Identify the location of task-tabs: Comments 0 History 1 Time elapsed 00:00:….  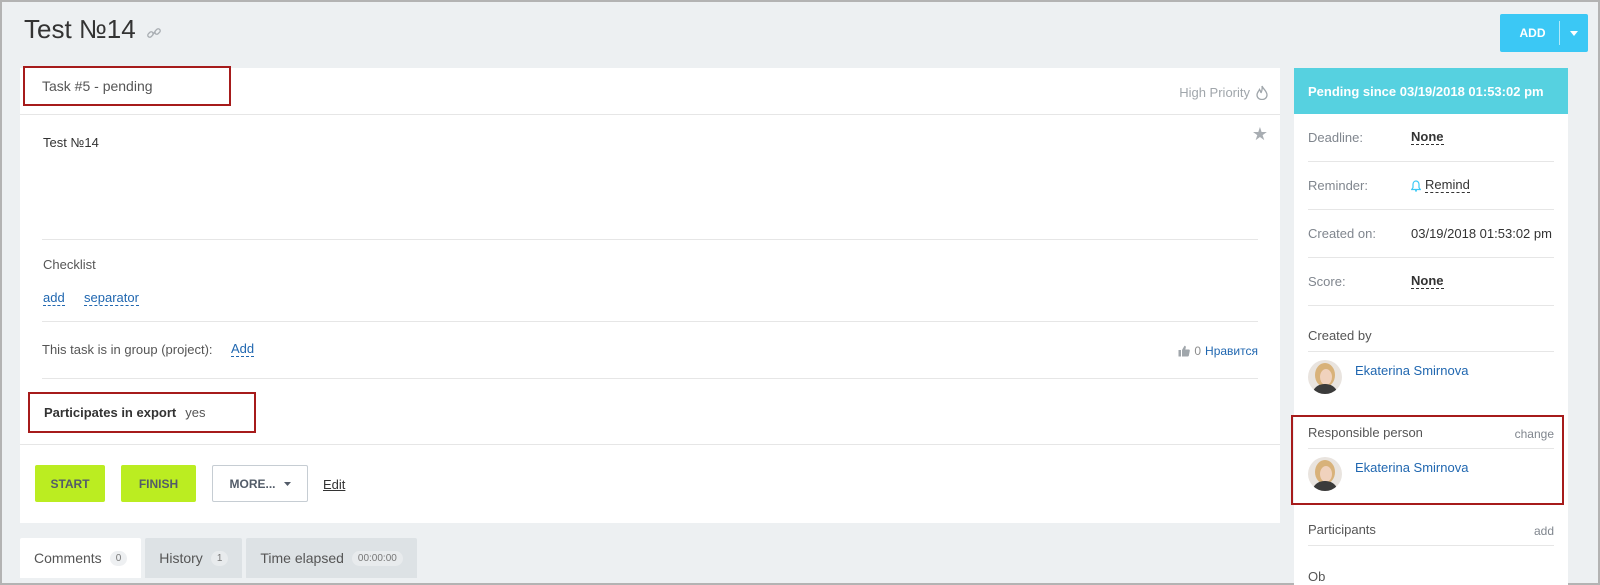
(218, 558).